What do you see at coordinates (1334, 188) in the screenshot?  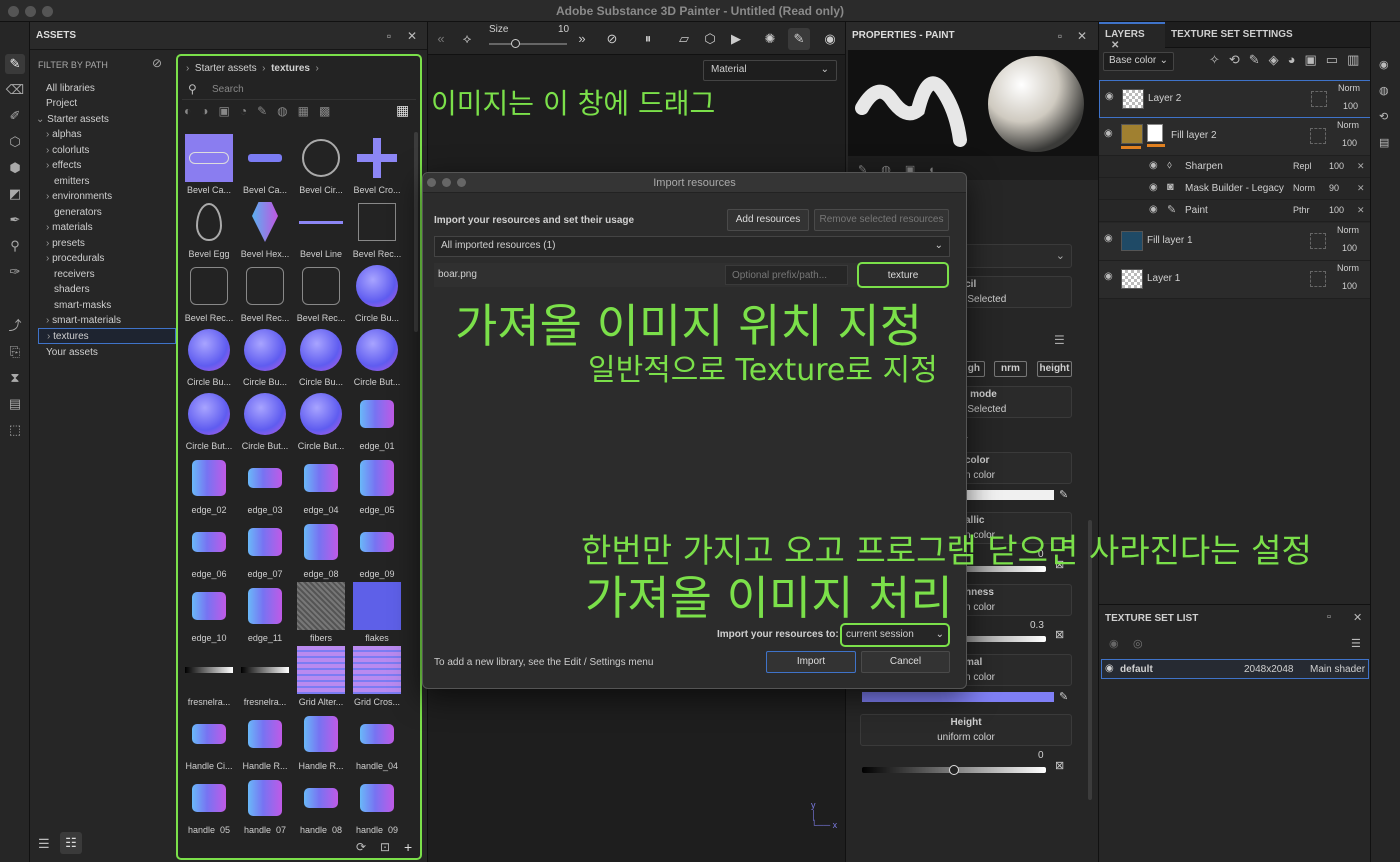 I see `layer-opacity: 90` at bounding box center [1334, 188].